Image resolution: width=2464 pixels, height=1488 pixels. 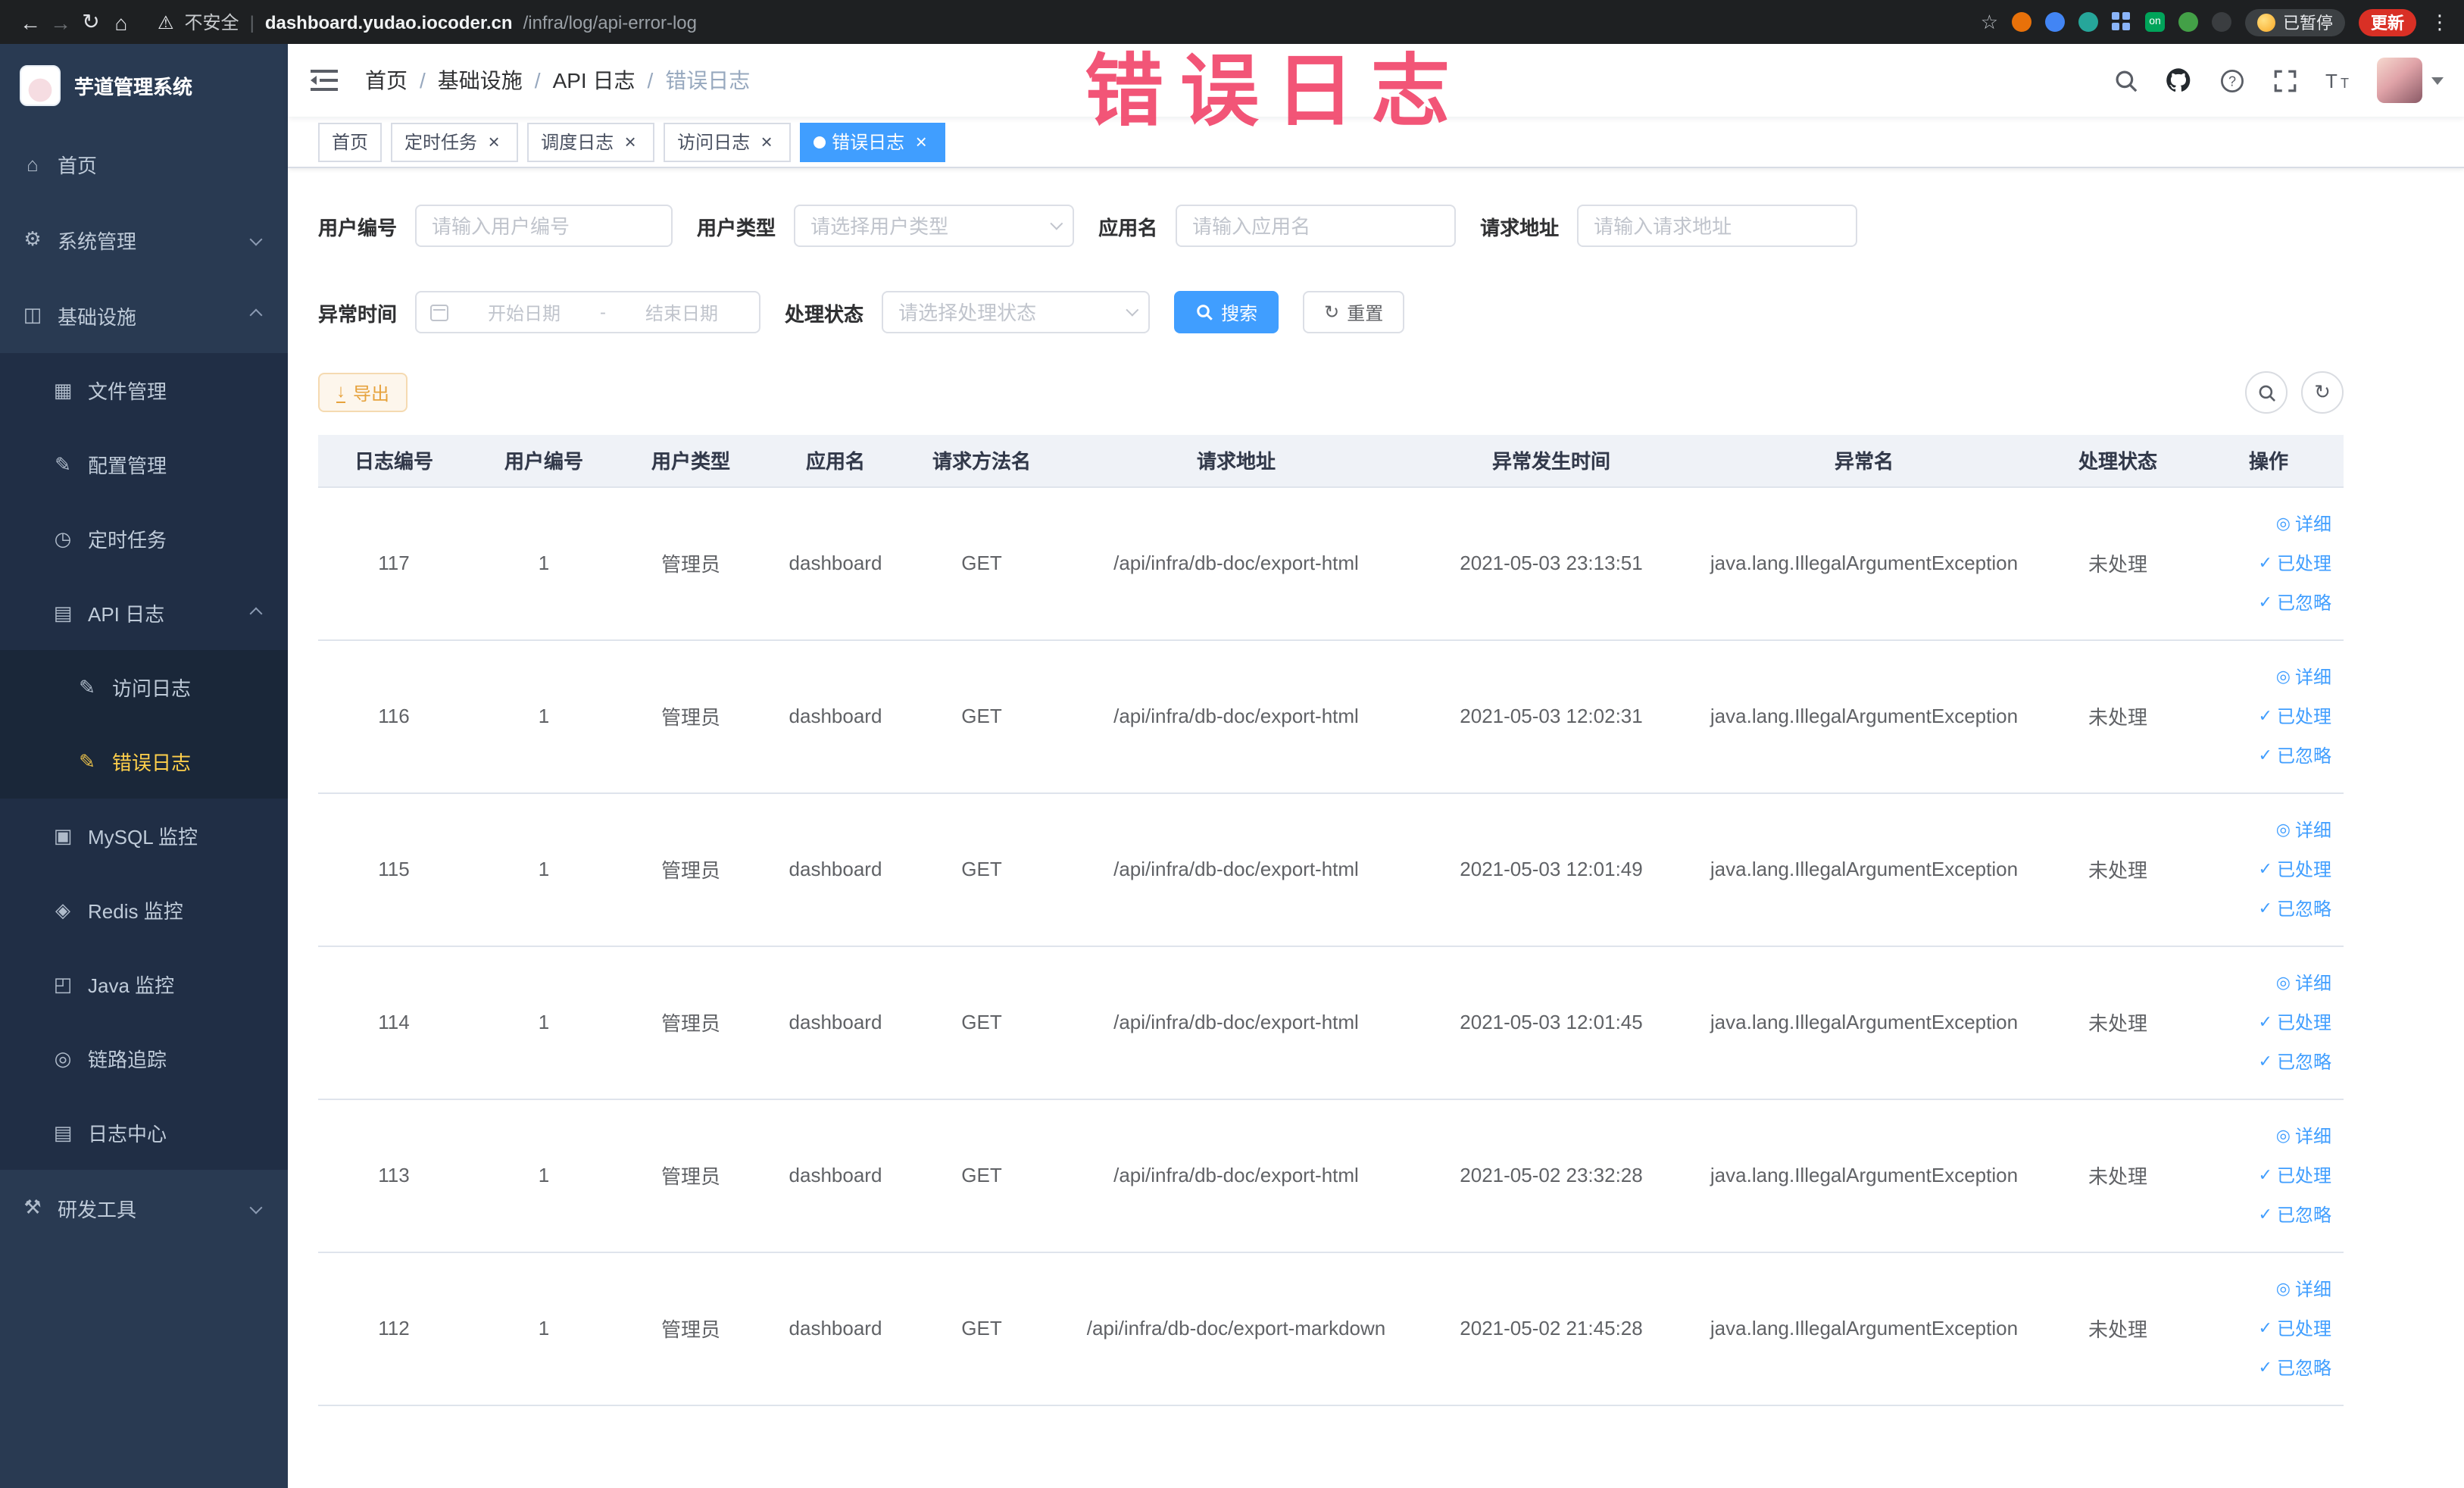 What do you see at coordinates (981, 869) in the screenshot?
I see `cell-method: GET` at bounding box center [981, 869].